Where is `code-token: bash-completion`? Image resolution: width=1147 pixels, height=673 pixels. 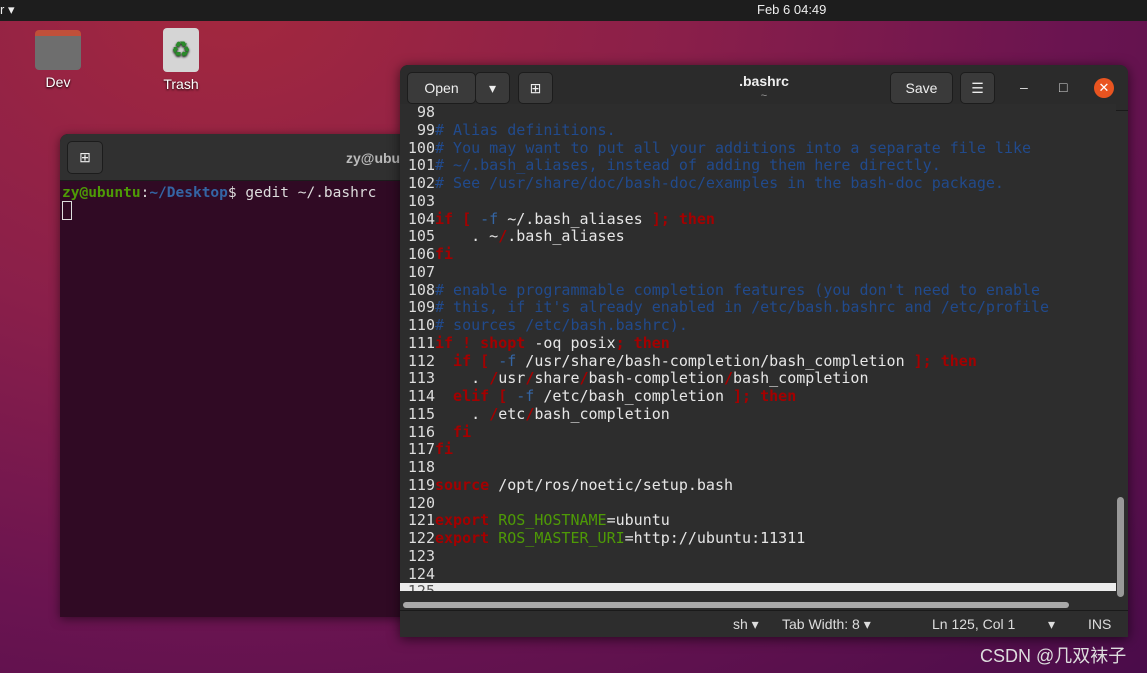
code-token: bash-completion is located at coordinates (656, 378).